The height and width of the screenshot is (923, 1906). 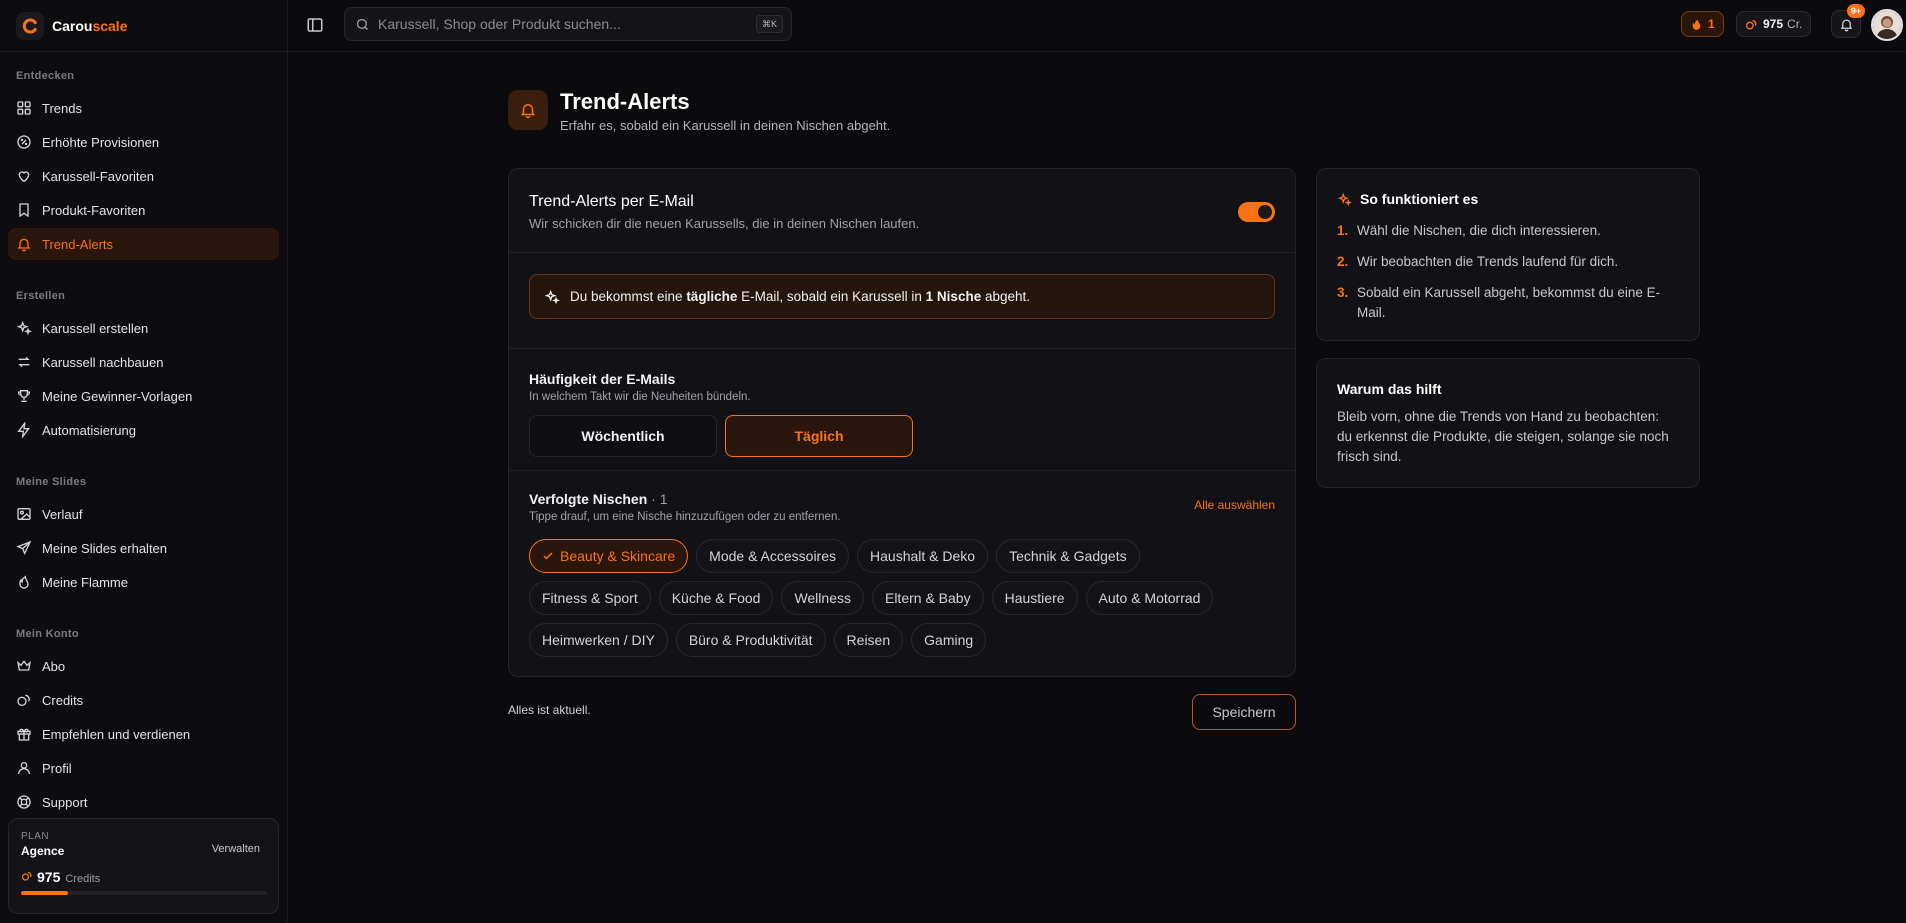 What do you see at coordinates (83, 879) in the screenshot?
I see `plan-credits-label: Credits` at bounding box center [83, 879].